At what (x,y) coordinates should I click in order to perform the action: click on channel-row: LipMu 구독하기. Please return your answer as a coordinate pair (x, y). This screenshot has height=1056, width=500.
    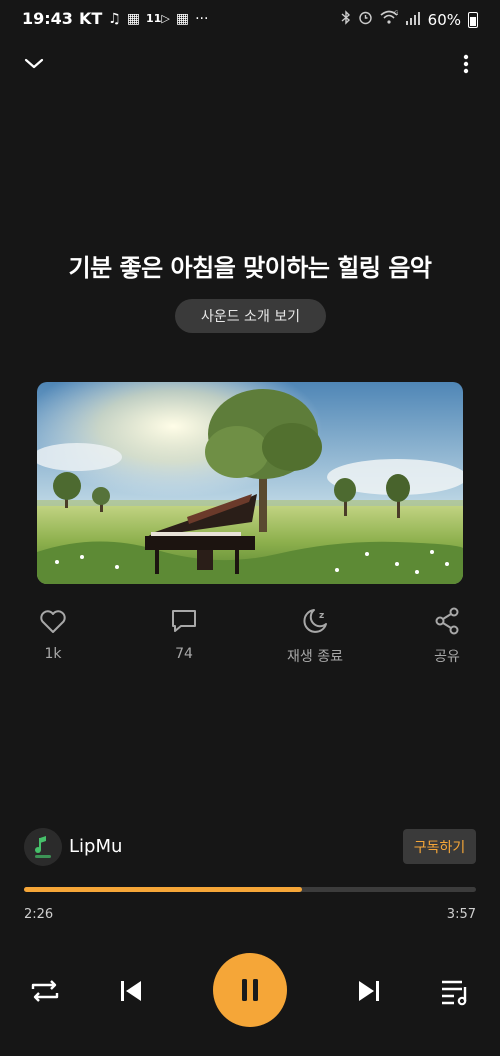
    Looking at the image, I should click on (250, 847).